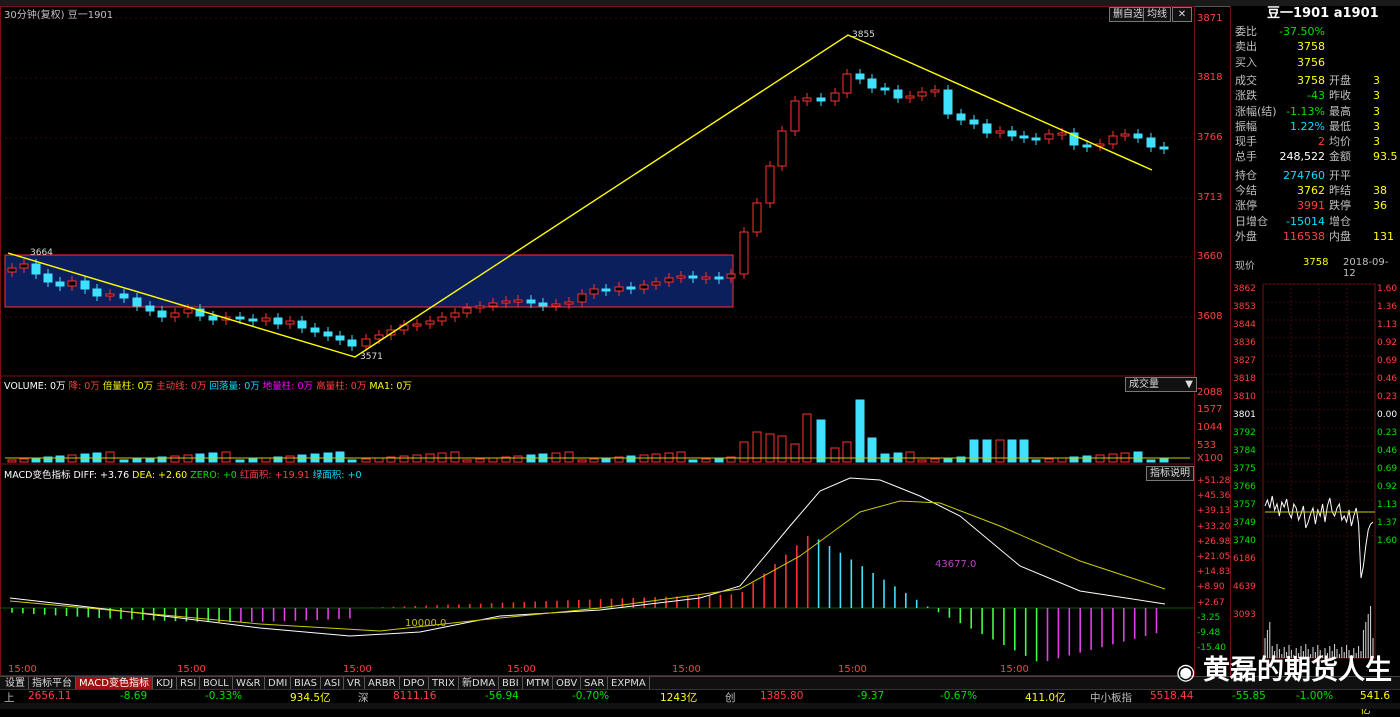  Describe the element at coordinates (1157, 14) in the screenshot. I see `ma-button: 均线` at that location.